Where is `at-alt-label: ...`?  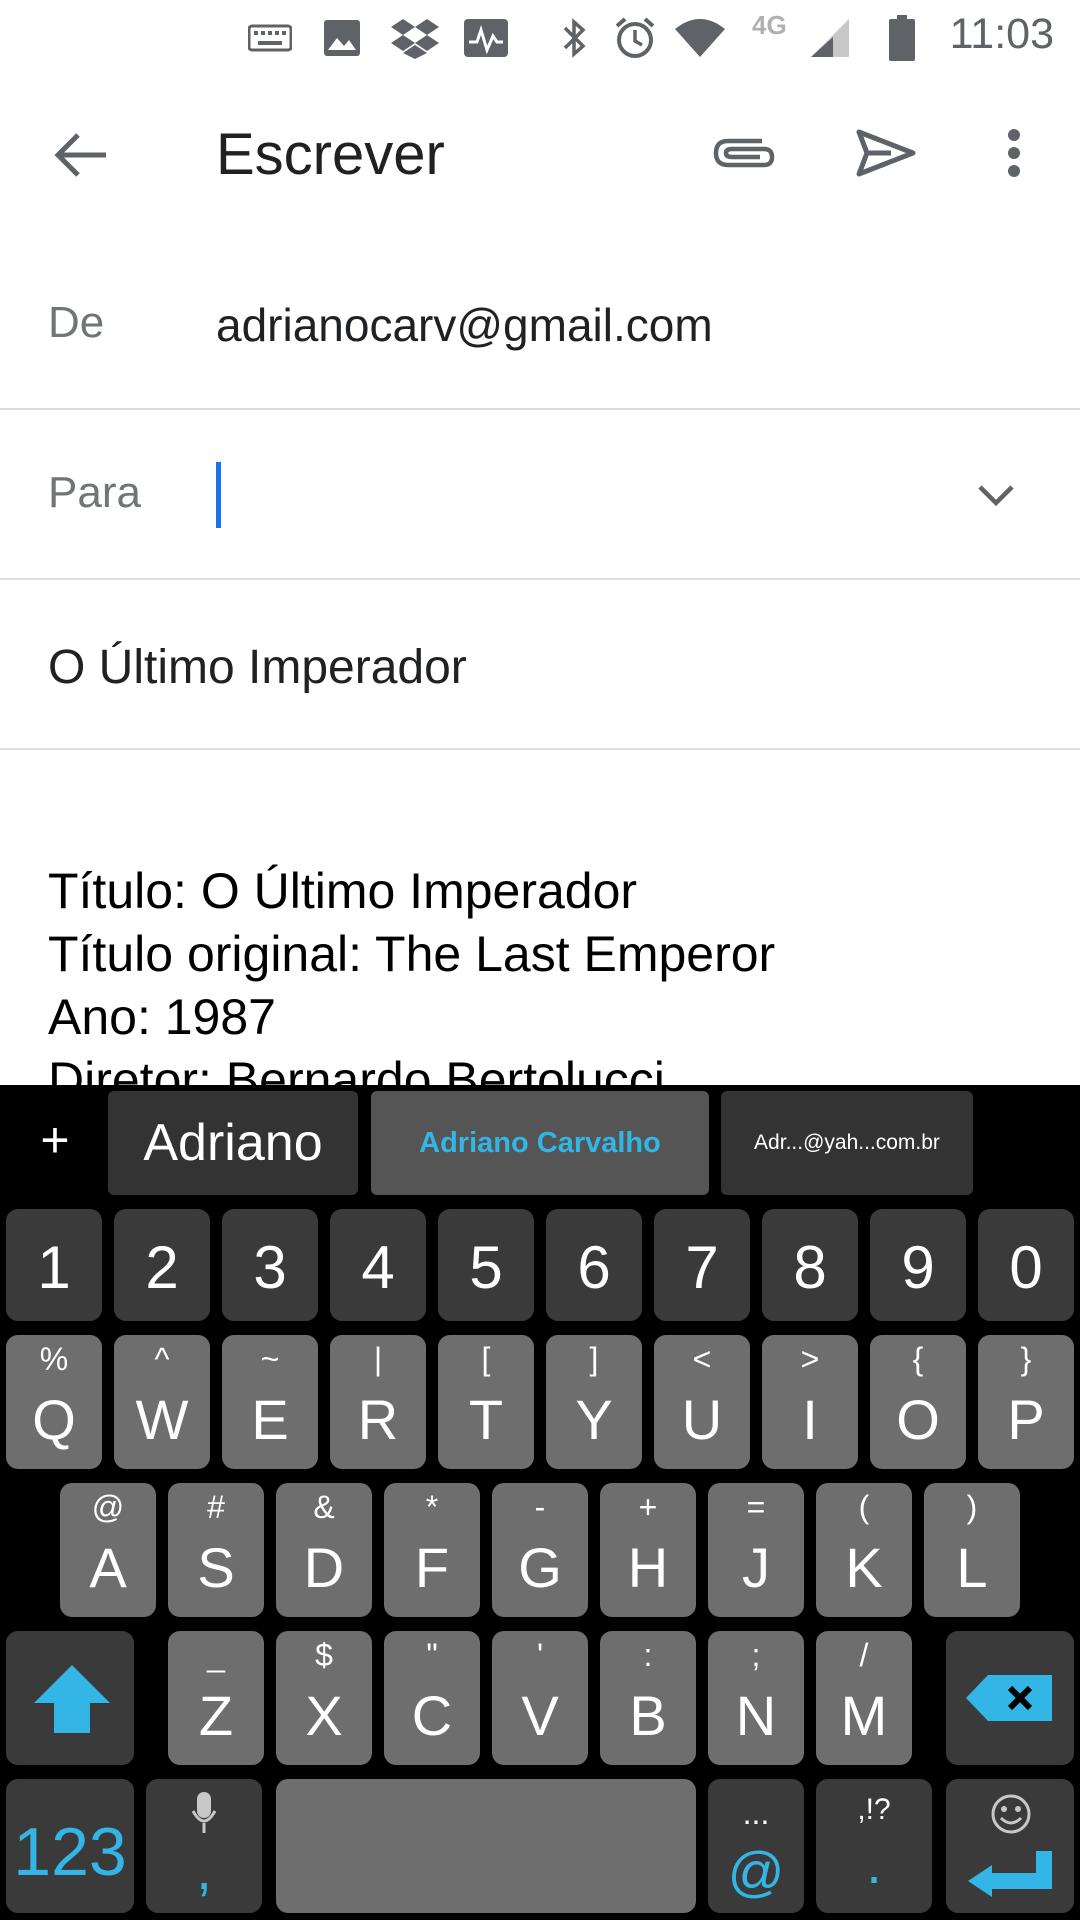 at-alt-label: ... is located at coordinates (756, 1813).